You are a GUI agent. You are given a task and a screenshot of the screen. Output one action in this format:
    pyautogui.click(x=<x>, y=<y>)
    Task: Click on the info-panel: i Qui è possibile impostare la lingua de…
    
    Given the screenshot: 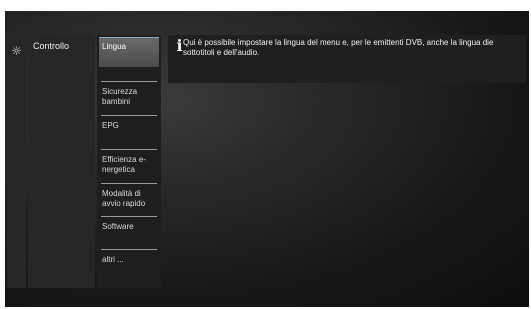 What is the action you would take?
    pyautogui.click(x=347, y=59)
    